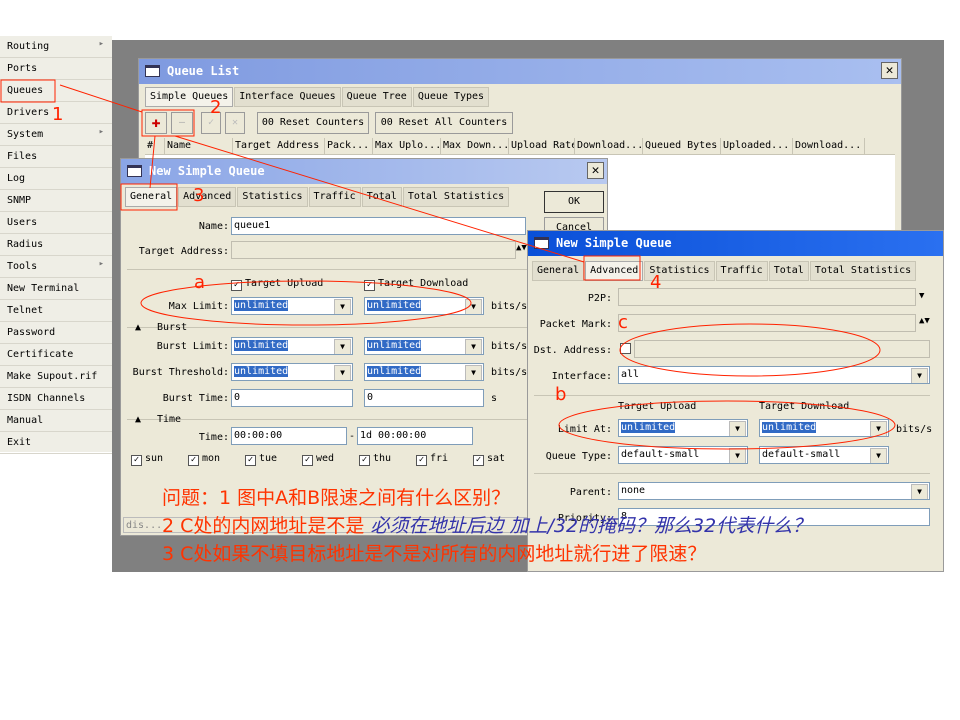 The height and width of the screenshot is (720, 960). Describe the element at coordinates (561, 394) in the screenshot. I see `annotation-b: b` at that location.